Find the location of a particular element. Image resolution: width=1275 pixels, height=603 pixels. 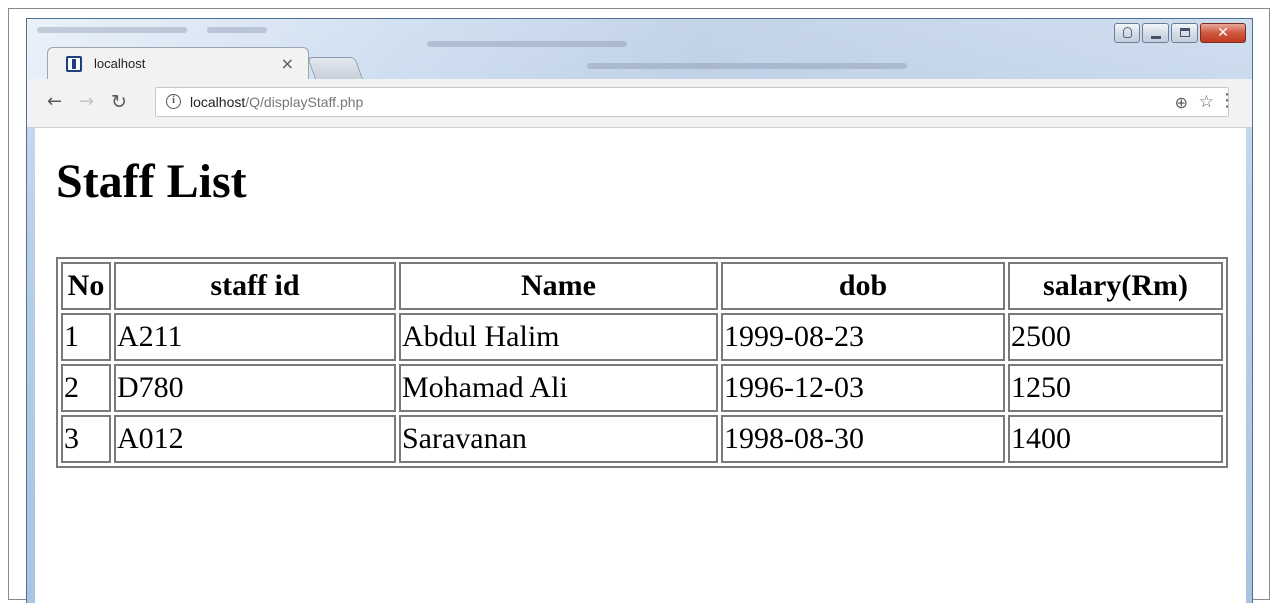

window-controls: ✕ is located at coordinates (1180, 33).